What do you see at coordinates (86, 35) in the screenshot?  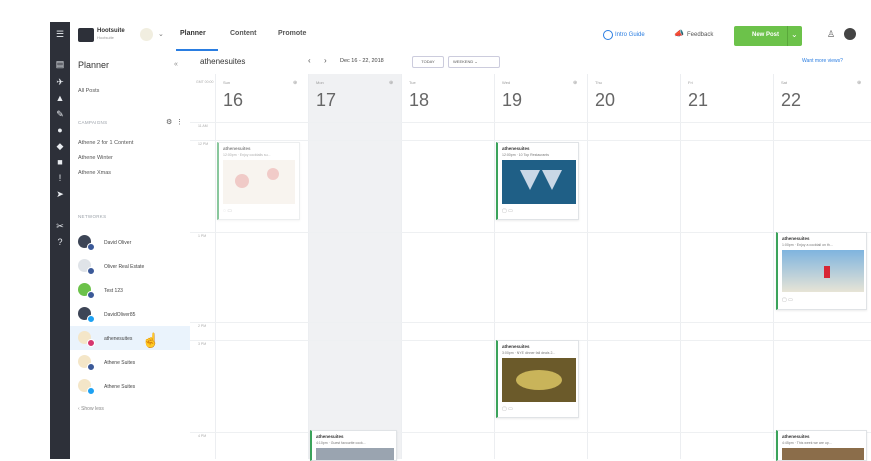 I see `org-logo-icon` at bounding box center [86, 35].